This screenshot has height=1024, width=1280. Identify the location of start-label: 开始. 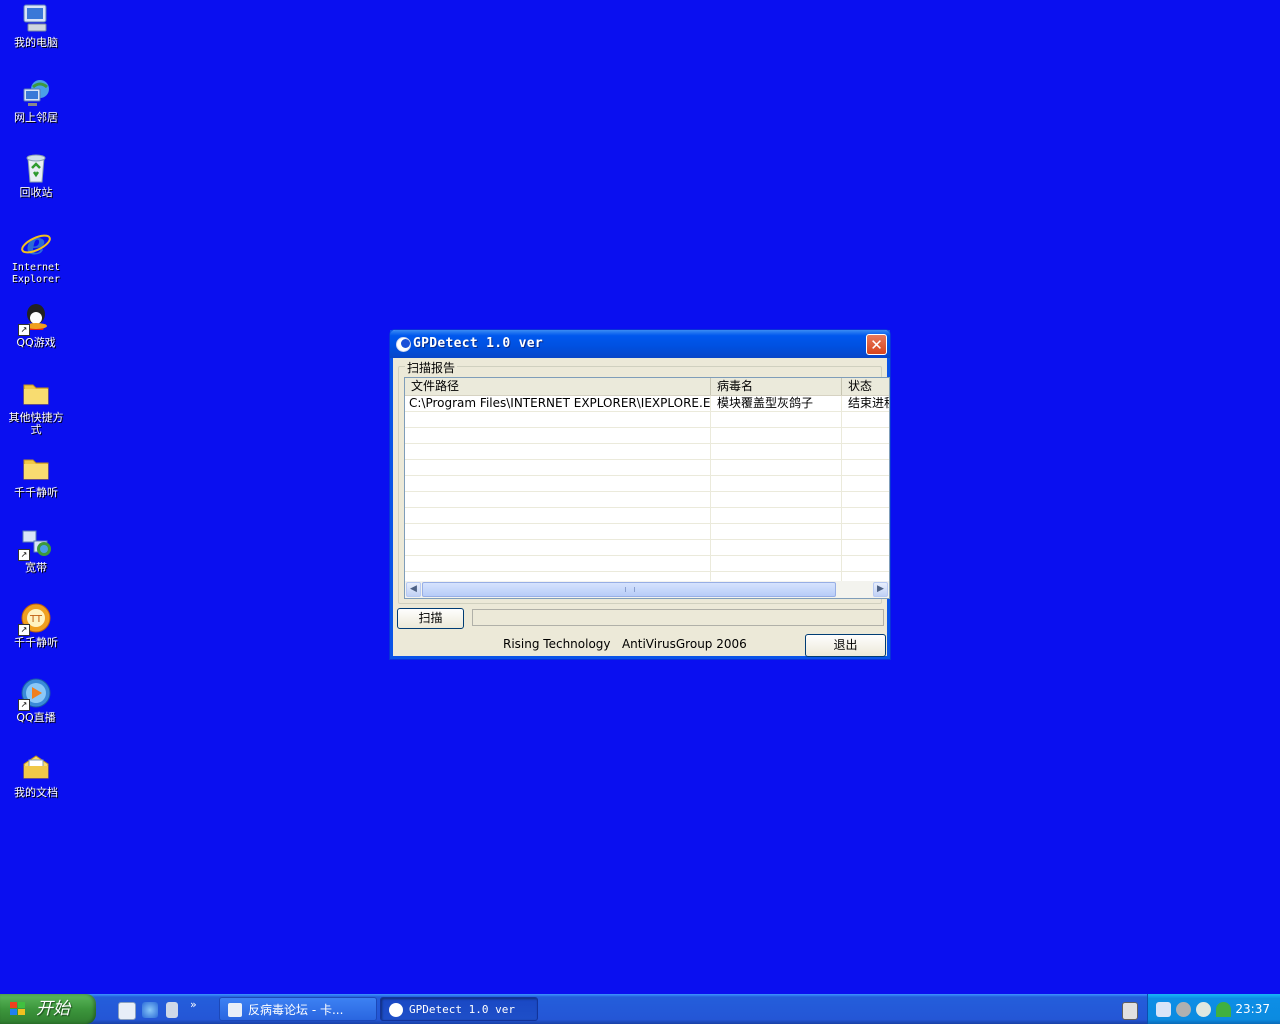
(53, 1009).